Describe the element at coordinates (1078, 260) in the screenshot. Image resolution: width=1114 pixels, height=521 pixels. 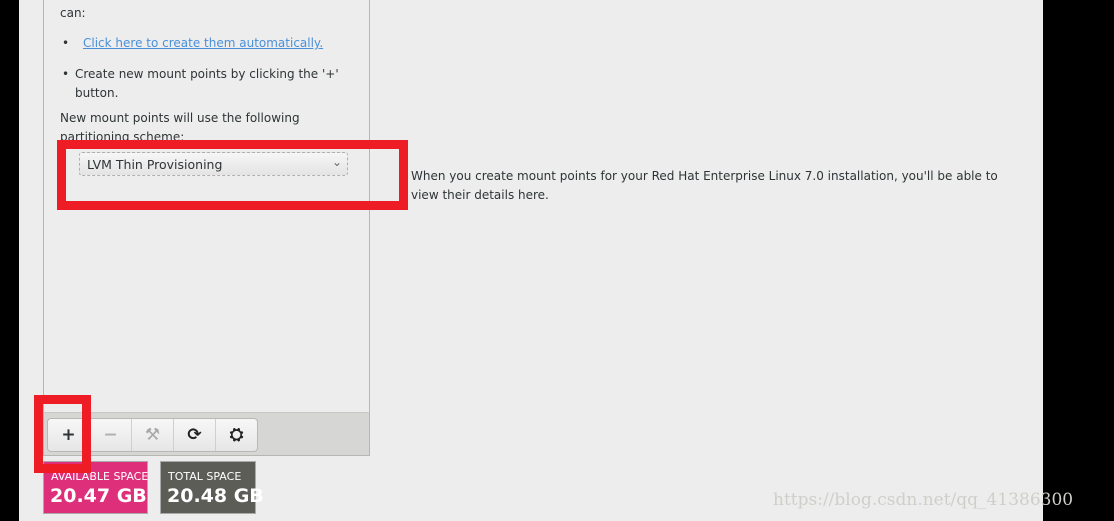
I see `right-black-border` at that location.